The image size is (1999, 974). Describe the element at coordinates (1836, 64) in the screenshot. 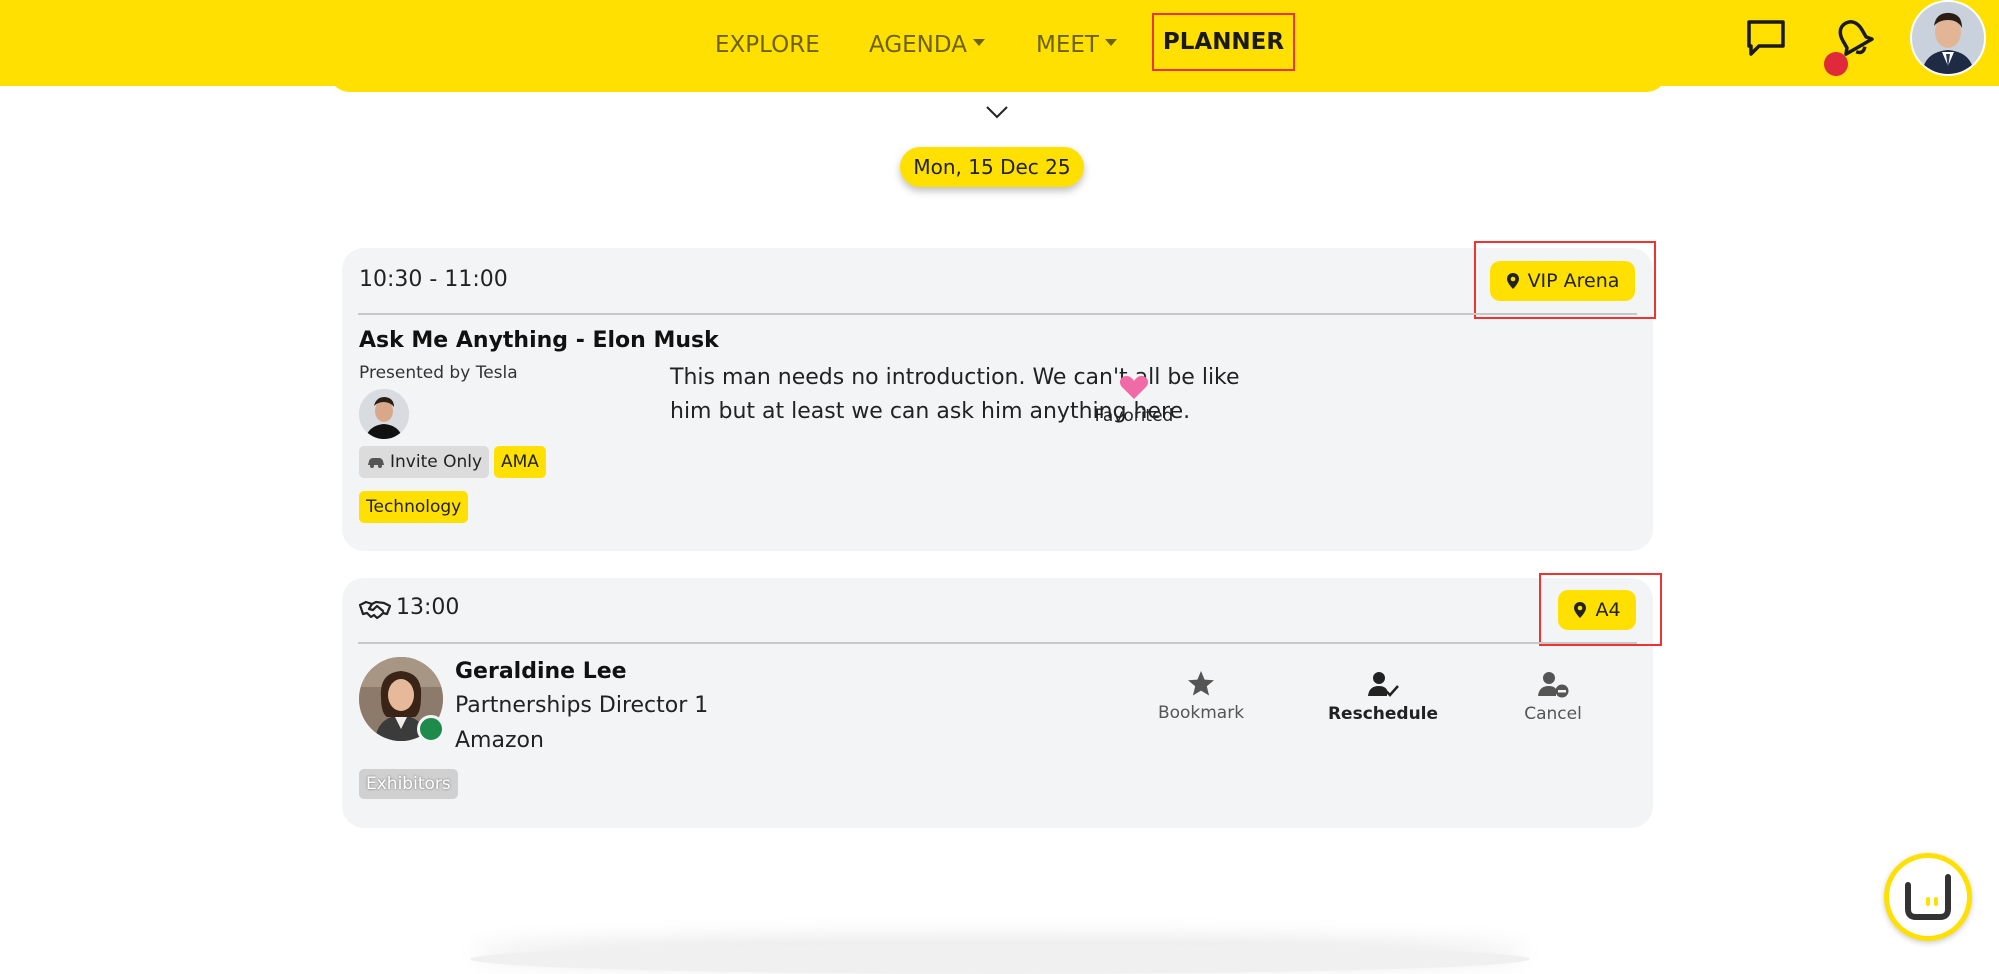

I see `notification-dot` at that location.